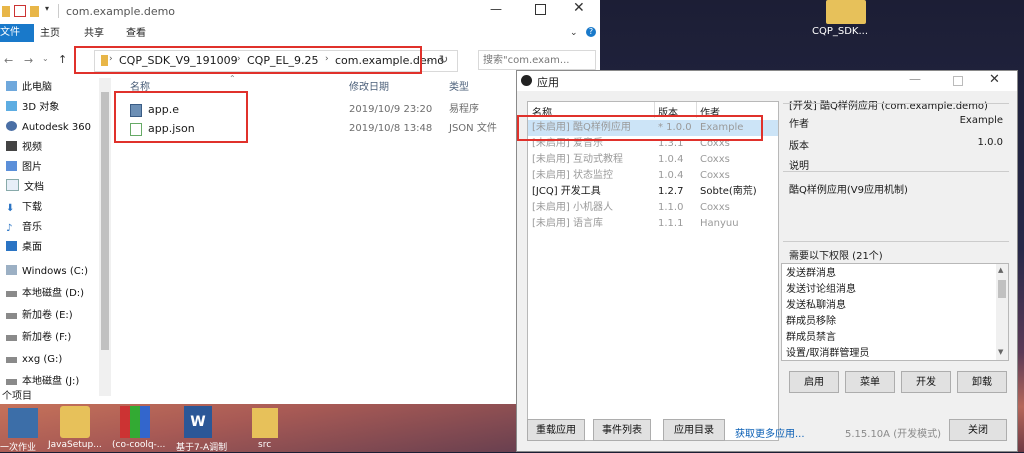 This screenshot has width=1024, height=453. Describe the element at coordinates (814, 382) in the screenshot. I see `enable-button: 启用` at that location.